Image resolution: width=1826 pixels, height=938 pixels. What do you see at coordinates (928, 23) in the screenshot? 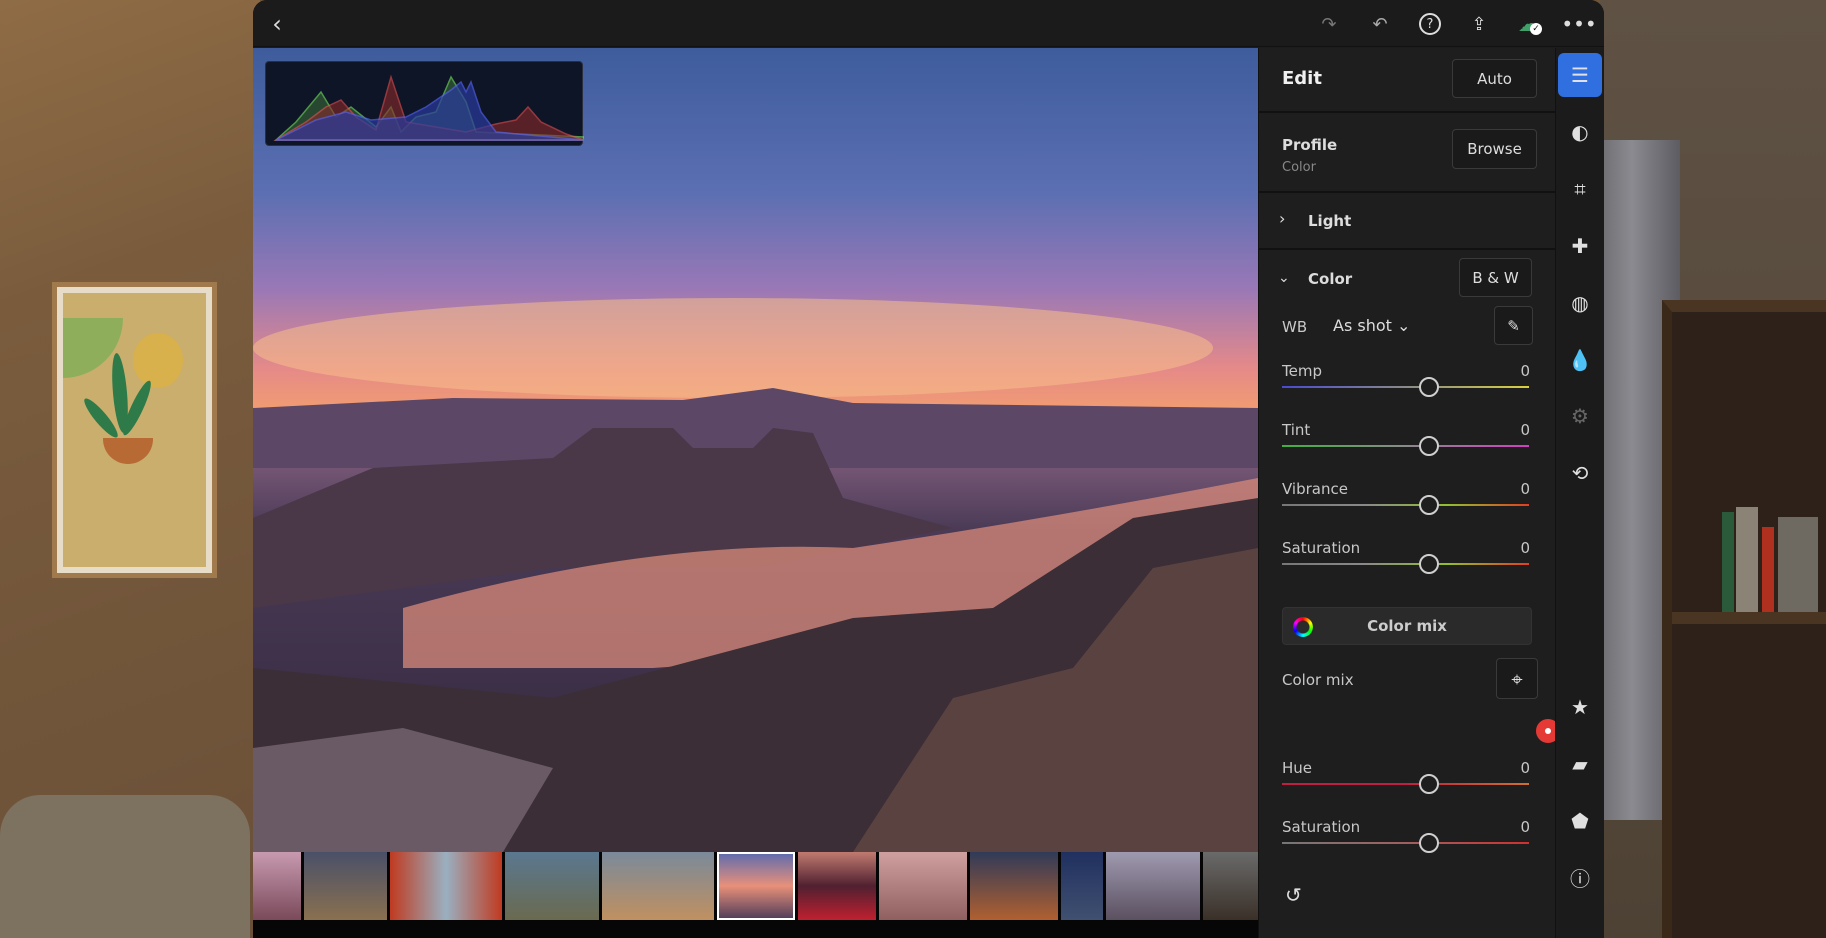
I see `top-bar: ‹ ↷ ↶ ? ⇪ ☁ ✓ •••` at bounding box center [928, 23].